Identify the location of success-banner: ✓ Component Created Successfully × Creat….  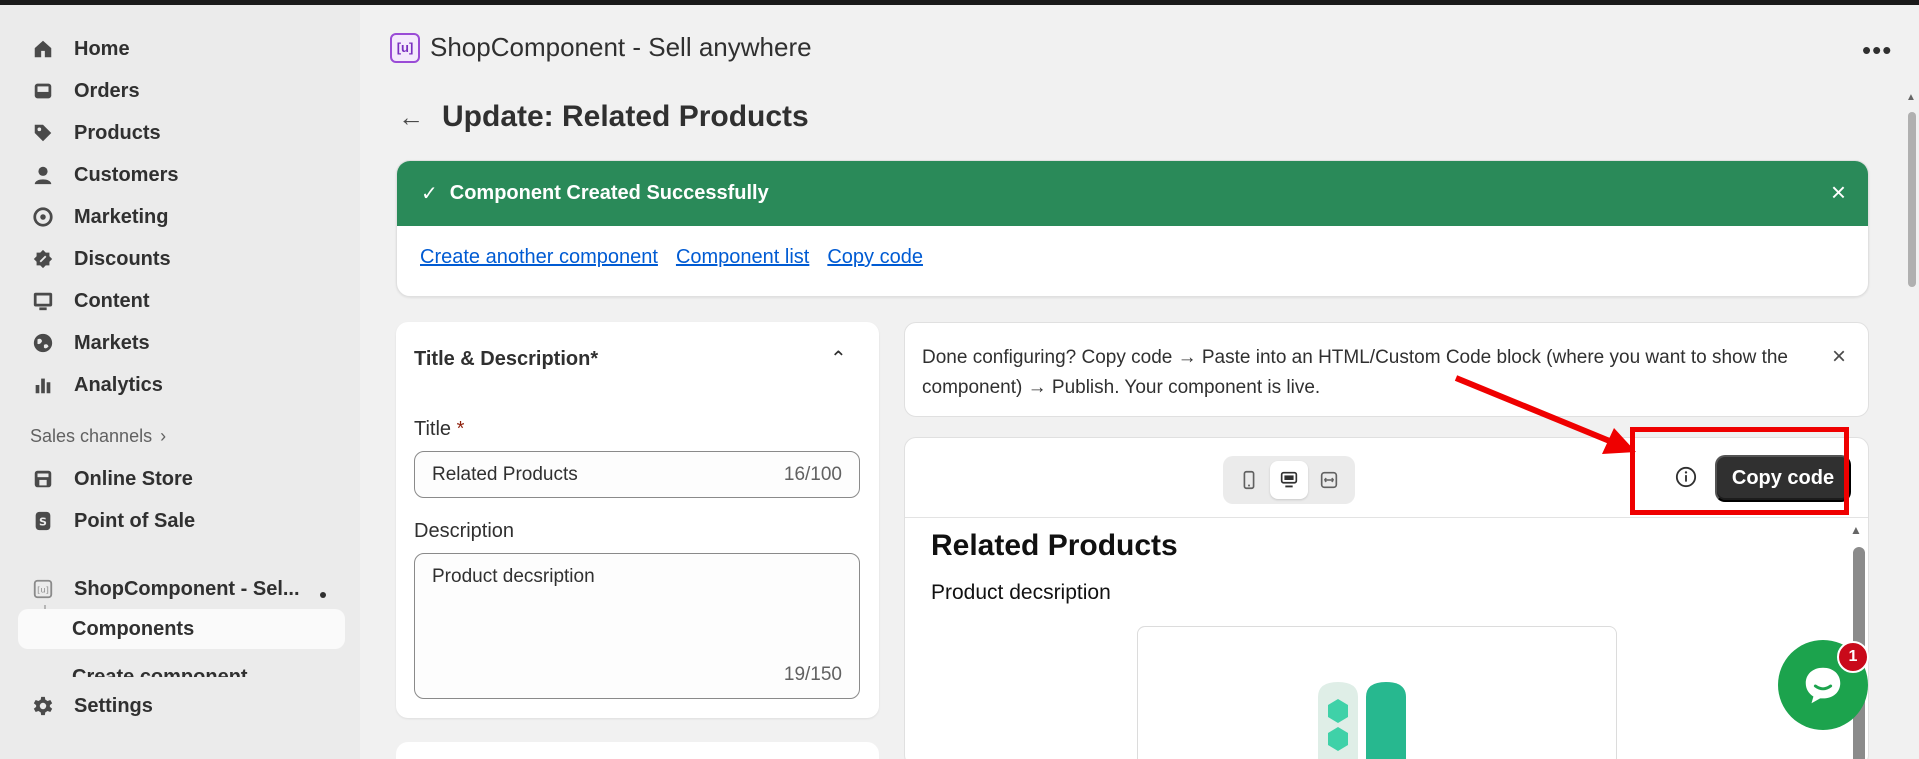
(1132, 228).